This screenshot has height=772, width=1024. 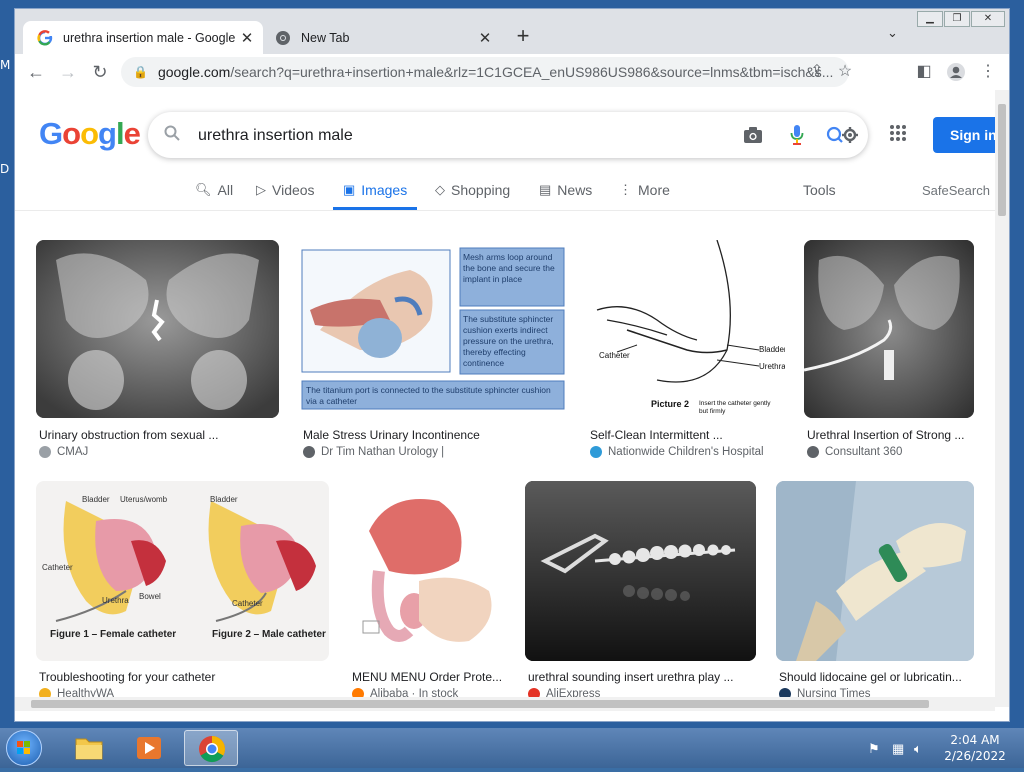 I want to click on lock-icon: 🔒, so click(x=140, y=72).